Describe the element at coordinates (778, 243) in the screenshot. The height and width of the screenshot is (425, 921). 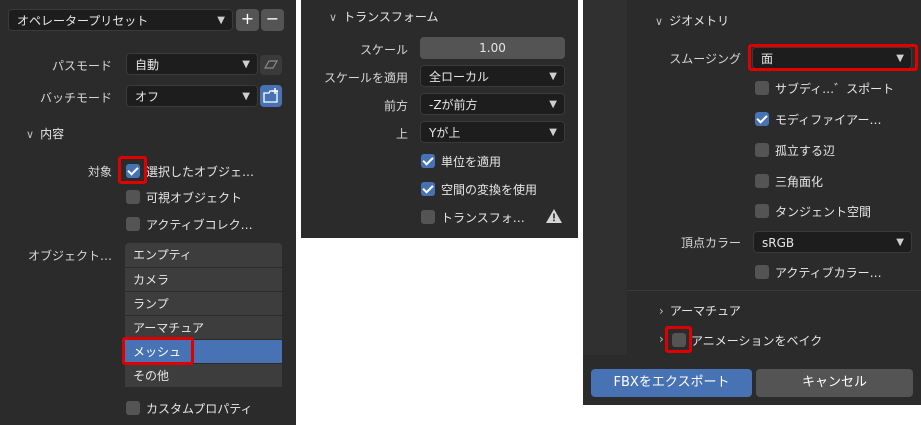
I see `vertex-color-value: sRGB` at that location.